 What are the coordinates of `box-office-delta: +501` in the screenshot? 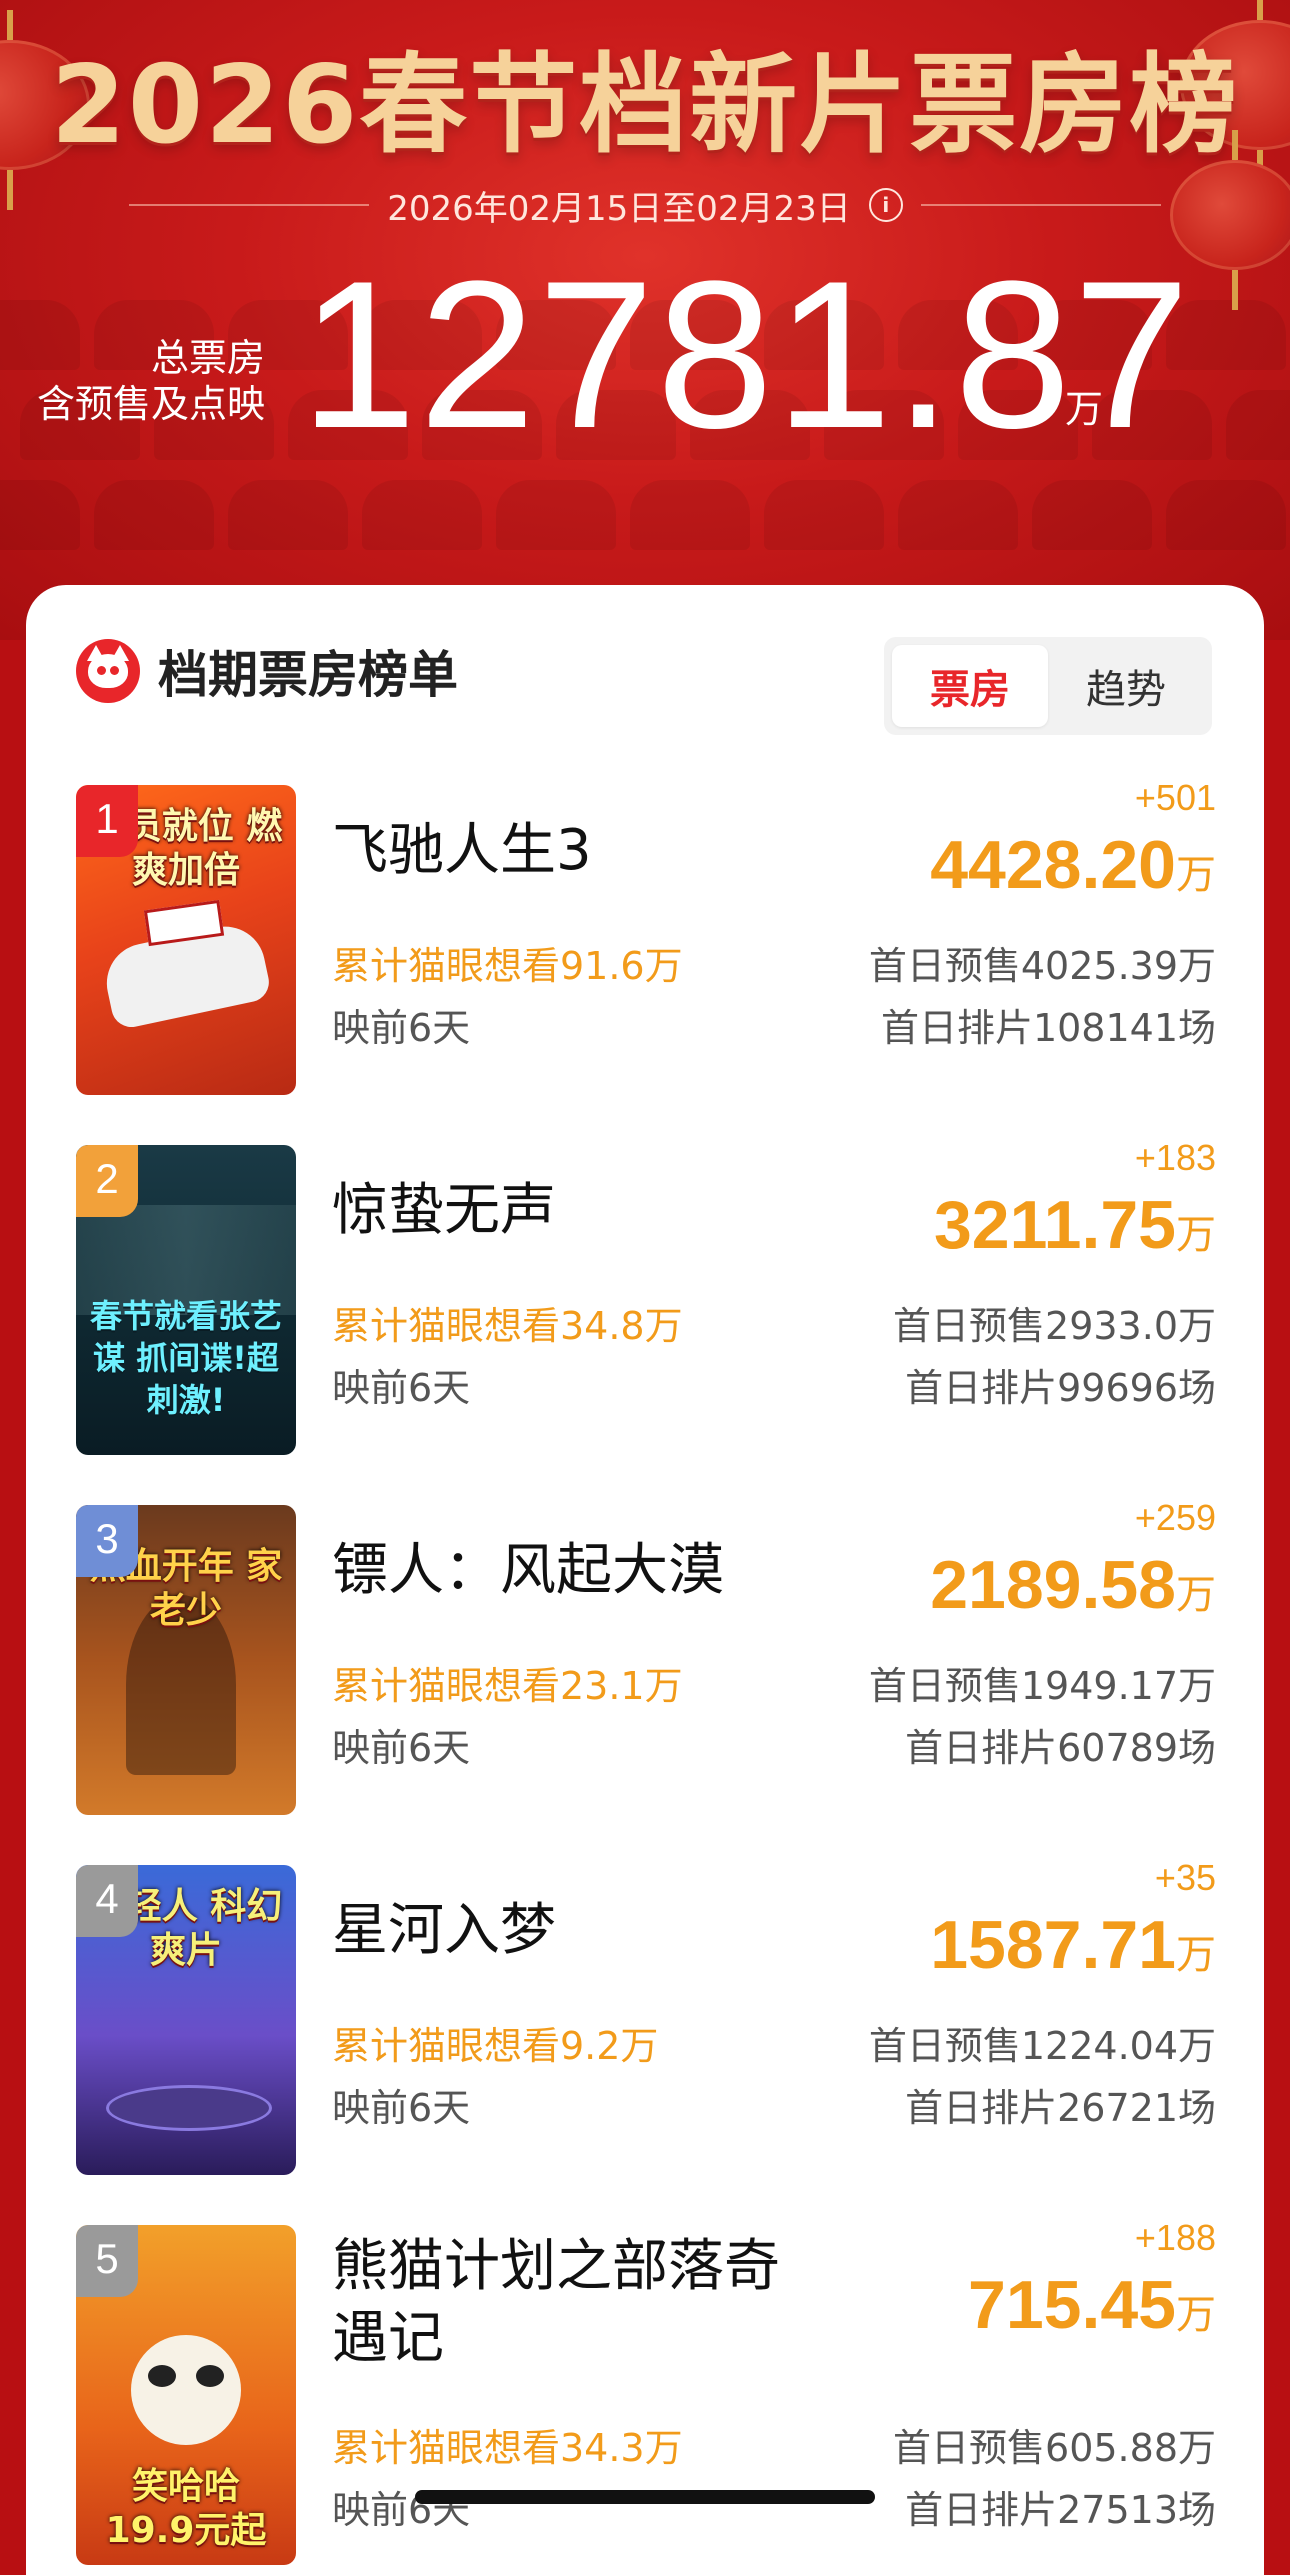 It's located at (1175, 797).